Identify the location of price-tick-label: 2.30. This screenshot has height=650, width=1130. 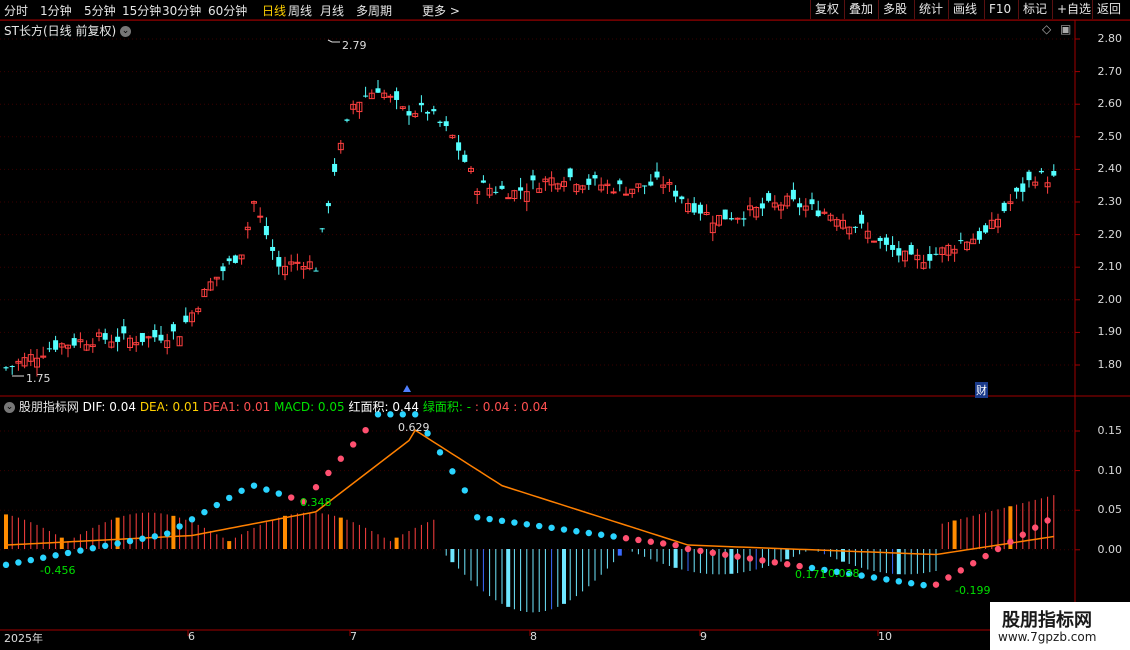
(1110, 201).